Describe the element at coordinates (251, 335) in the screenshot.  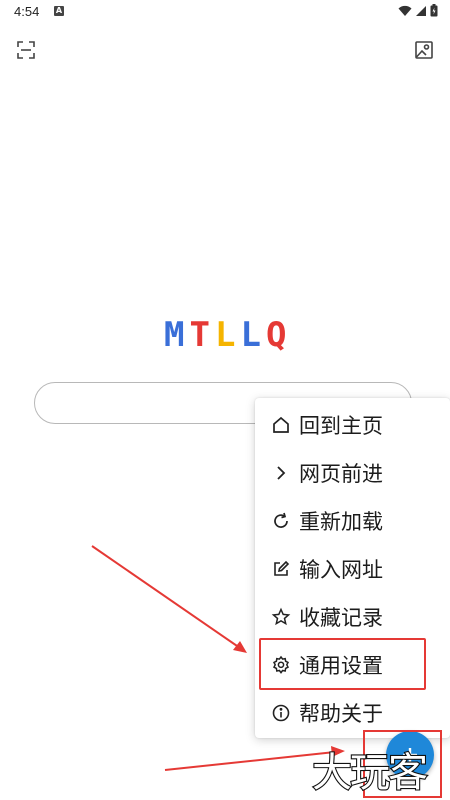
I see `logo-letter-l2: L` at that location.